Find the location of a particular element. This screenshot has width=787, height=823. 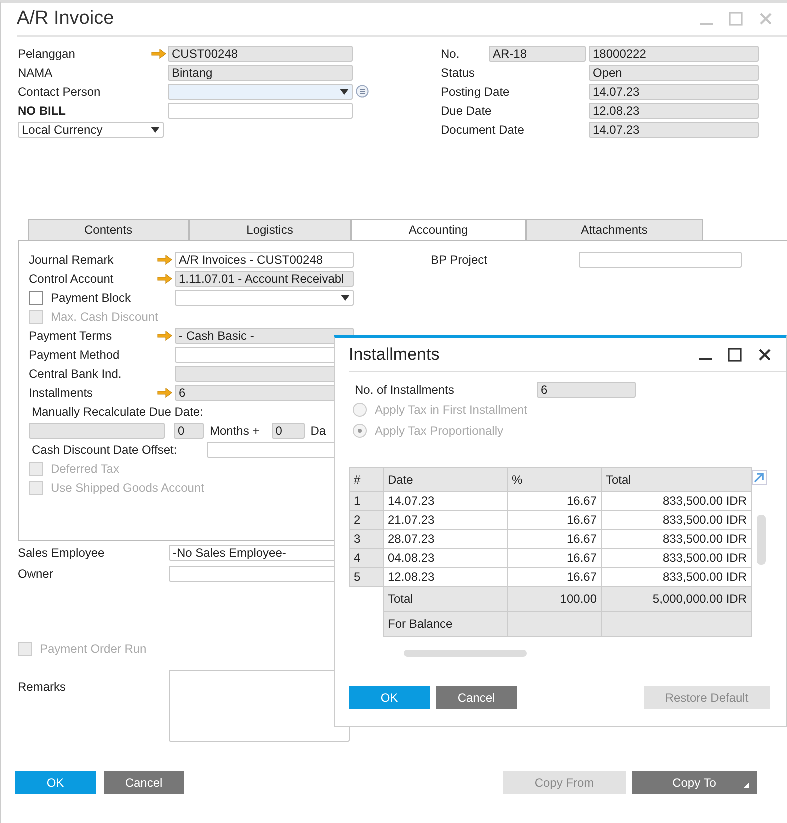

radio-label: Apply Tax Proportionally is located at coordinates (439, 430).